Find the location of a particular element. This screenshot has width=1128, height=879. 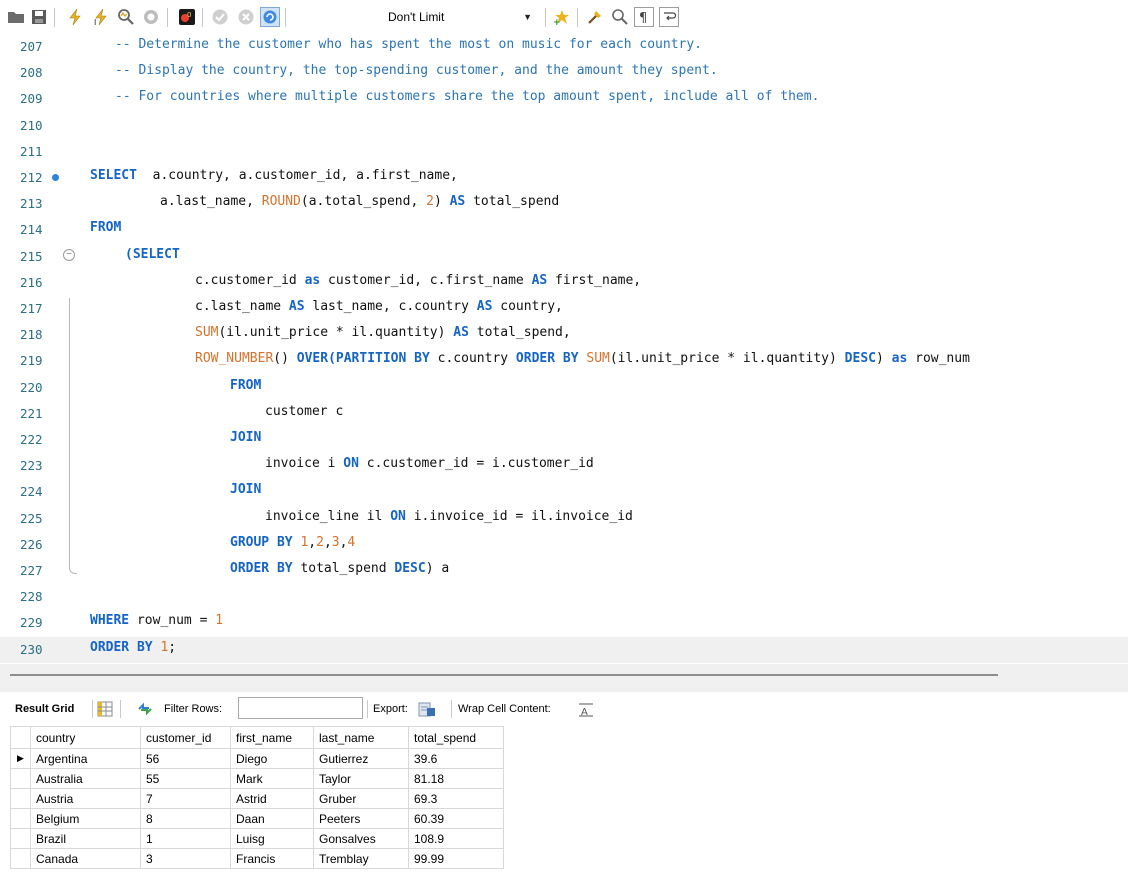

rollback-icon is located at coordinates (246, 17).